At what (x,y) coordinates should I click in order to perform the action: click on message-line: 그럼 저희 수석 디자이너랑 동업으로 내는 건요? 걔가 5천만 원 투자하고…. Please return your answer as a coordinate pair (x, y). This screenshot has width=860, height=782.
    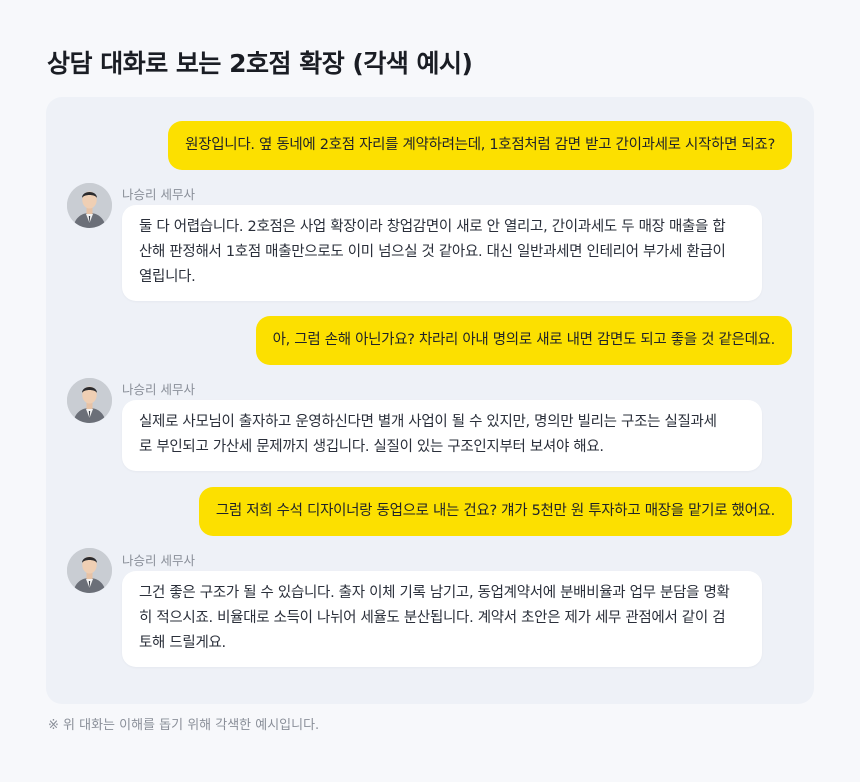
    Looking at the image, I should click on (495, 511).